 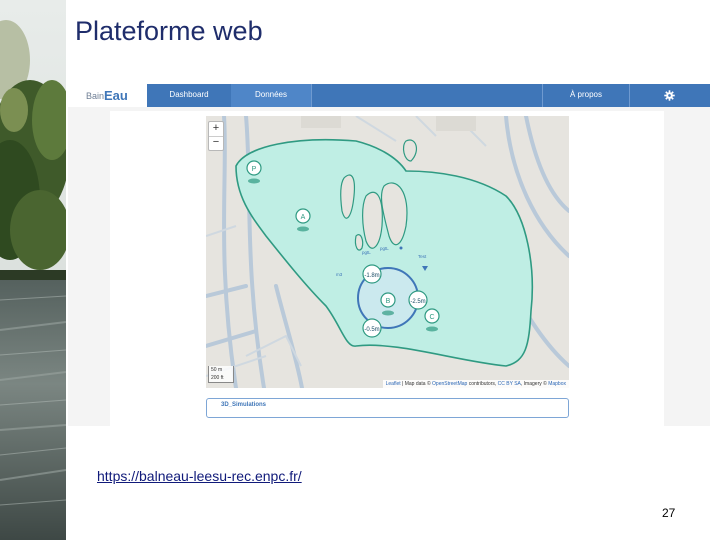 I want to click on license-link: CC BY SA, so click(x=509, y=384).